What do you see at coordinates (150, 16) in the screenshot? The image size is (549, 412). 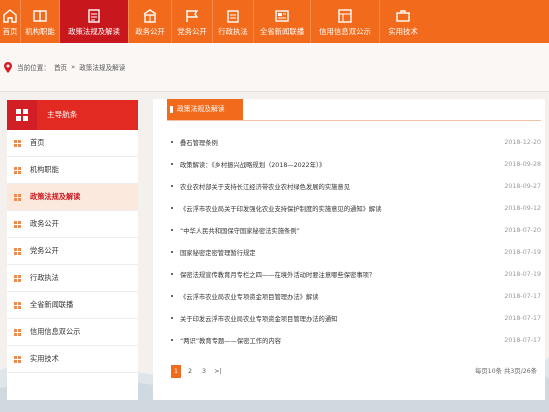 I see `building-icon` at bounding box center [150, 16].